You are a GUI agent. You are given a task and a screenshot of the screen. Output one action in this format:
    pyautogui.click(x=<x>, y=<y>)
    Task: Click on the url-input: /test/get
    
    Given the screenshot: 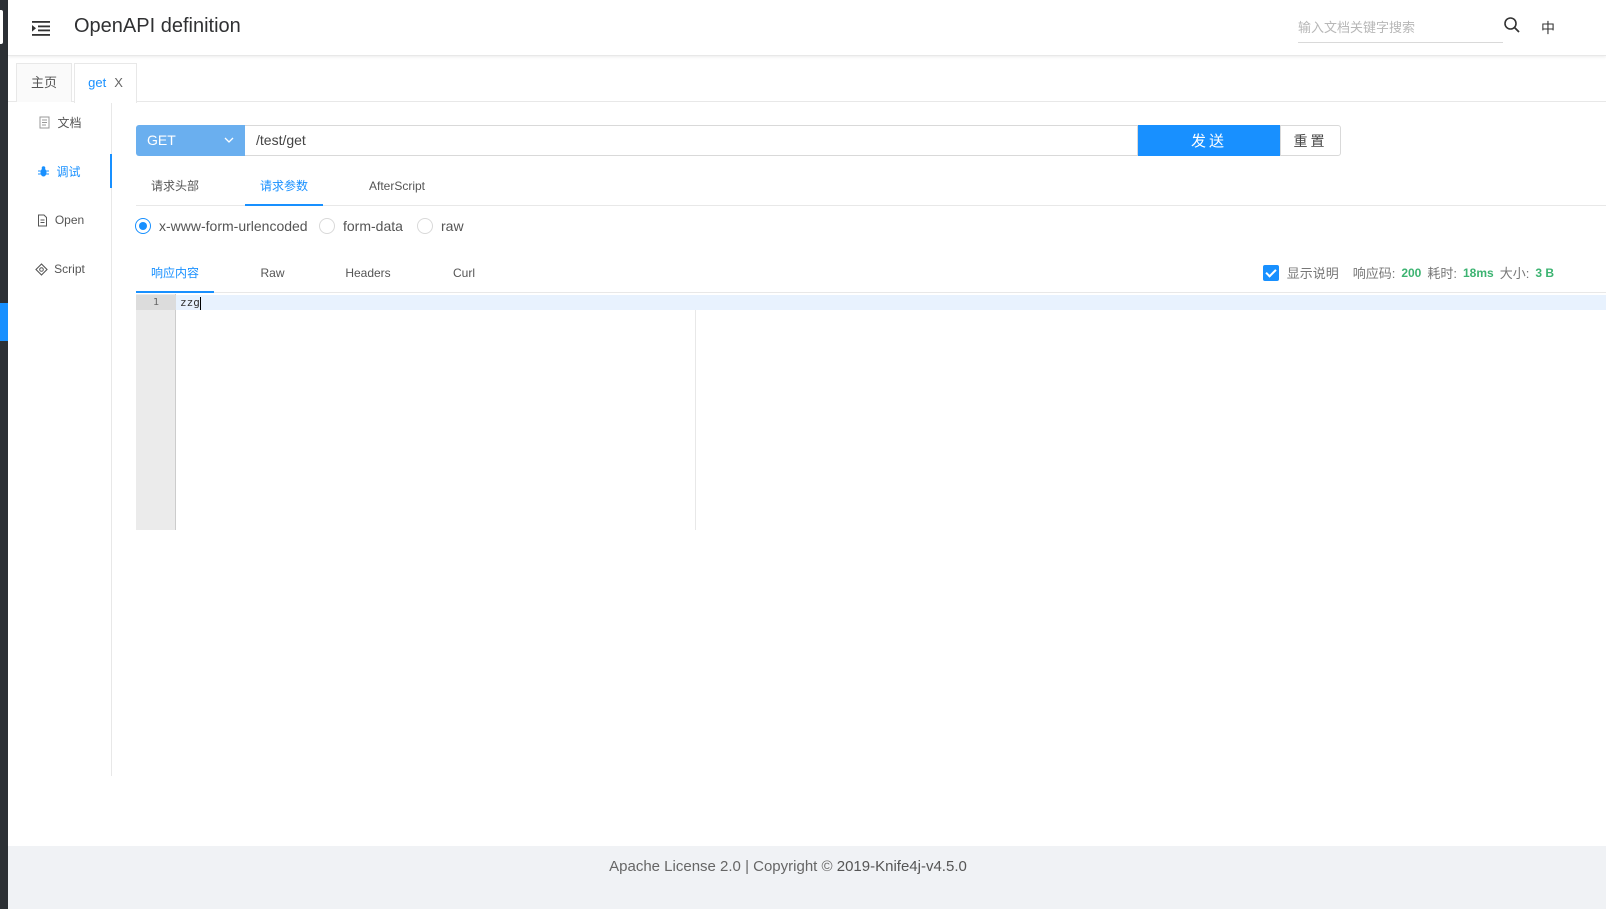 What is the action you would take?
    pyautogui.click(x=691, y=140)
    